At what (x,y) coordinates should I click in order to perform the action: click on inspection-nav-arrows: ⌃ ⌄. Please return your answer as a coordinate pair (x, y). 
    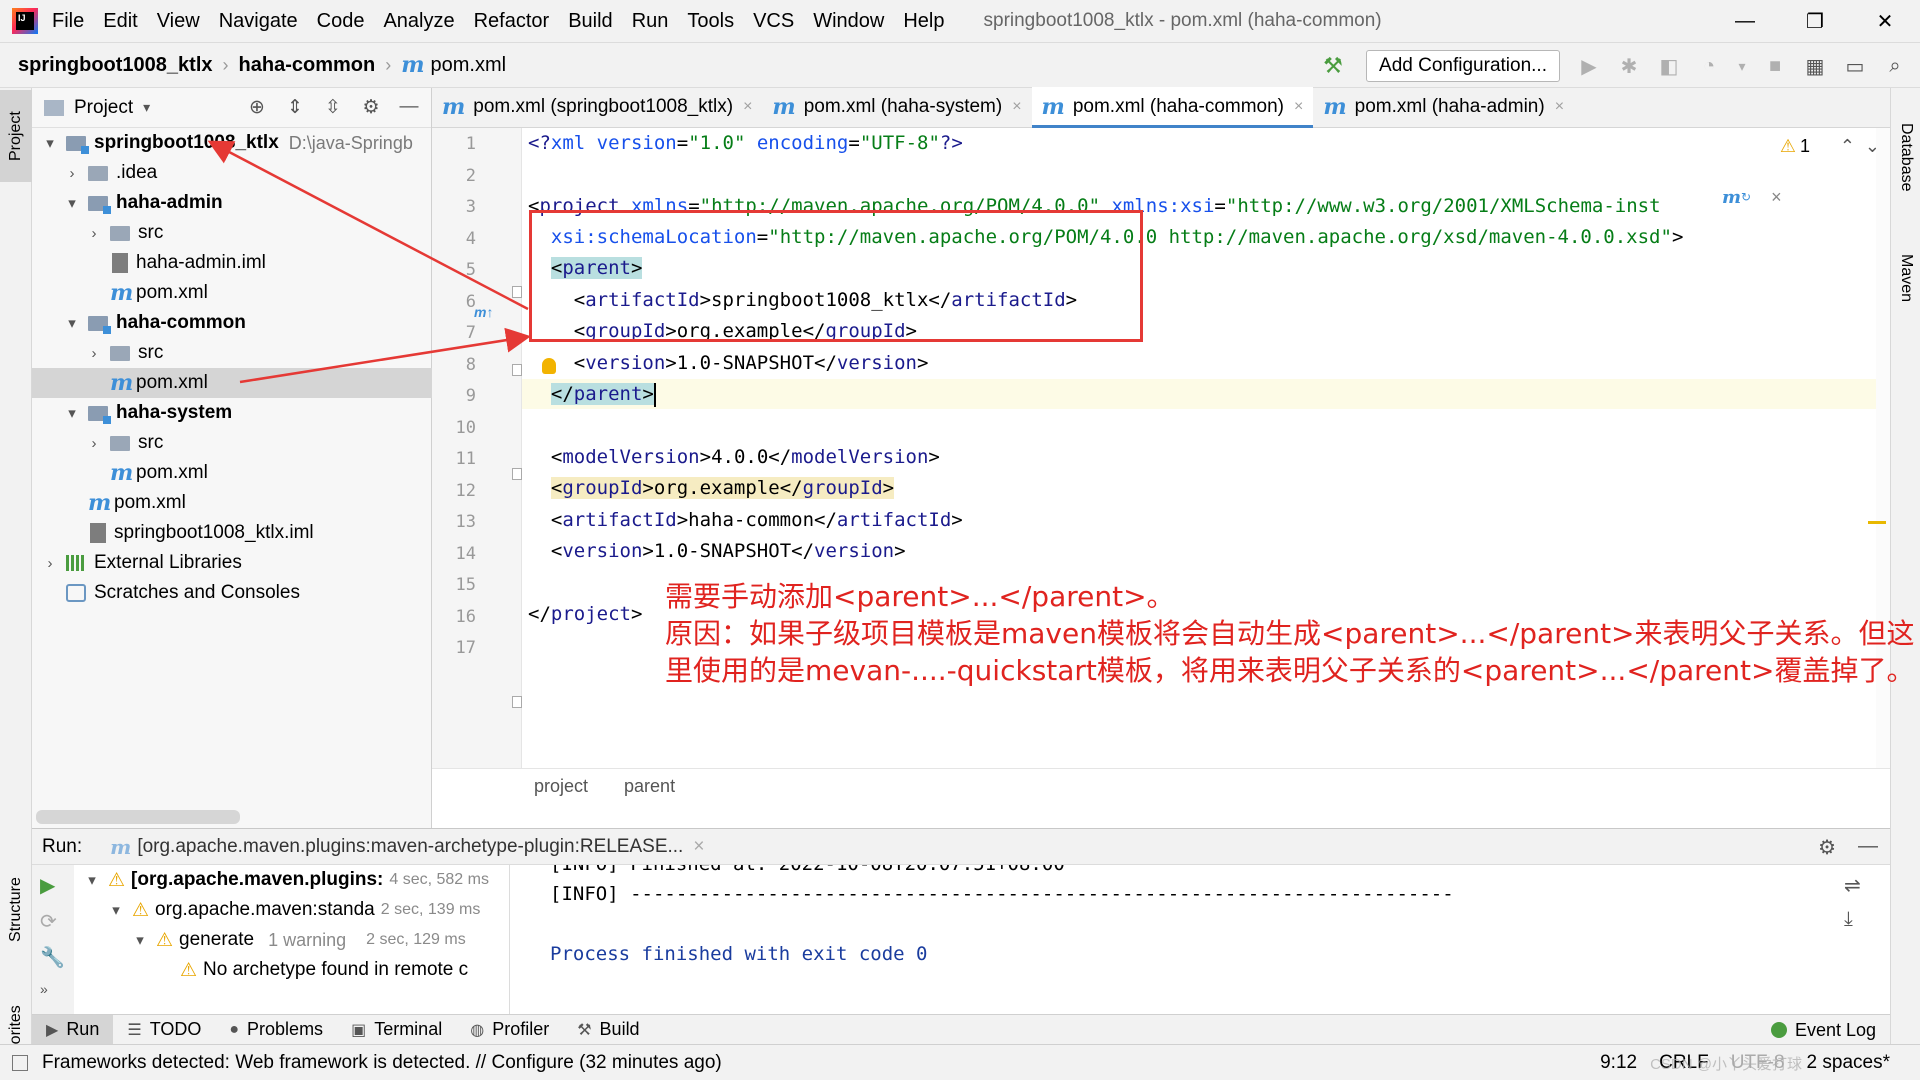
    Looking at the image, I should click on (1860, 146).